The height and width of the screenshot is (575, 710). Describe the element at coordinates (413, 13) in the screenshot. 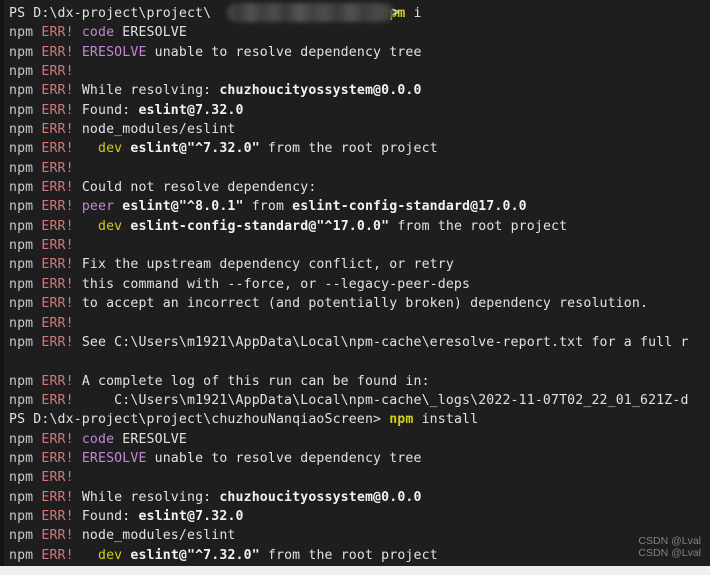

I see `terminal-token-plain: i` at that location.